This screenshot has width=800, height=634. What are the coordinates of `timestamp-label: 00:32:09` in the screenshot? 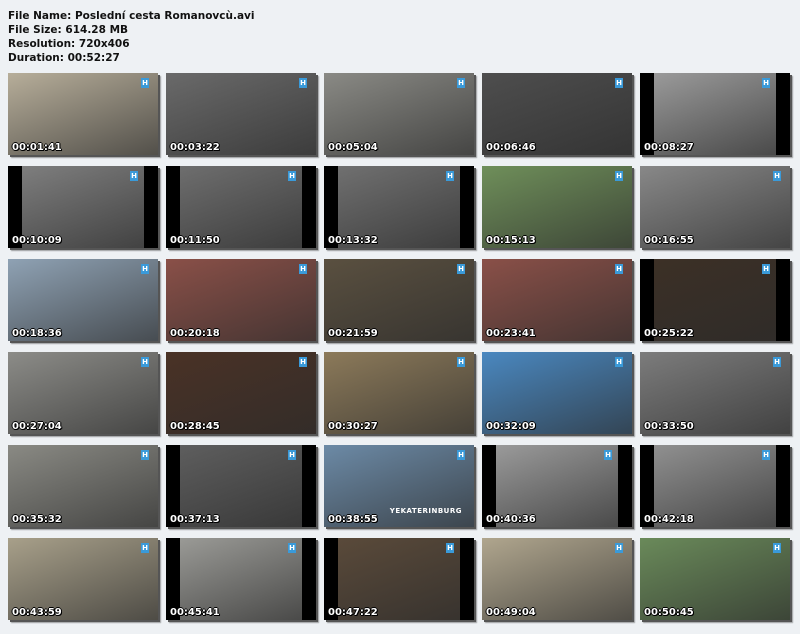 It's located at (511, 426).